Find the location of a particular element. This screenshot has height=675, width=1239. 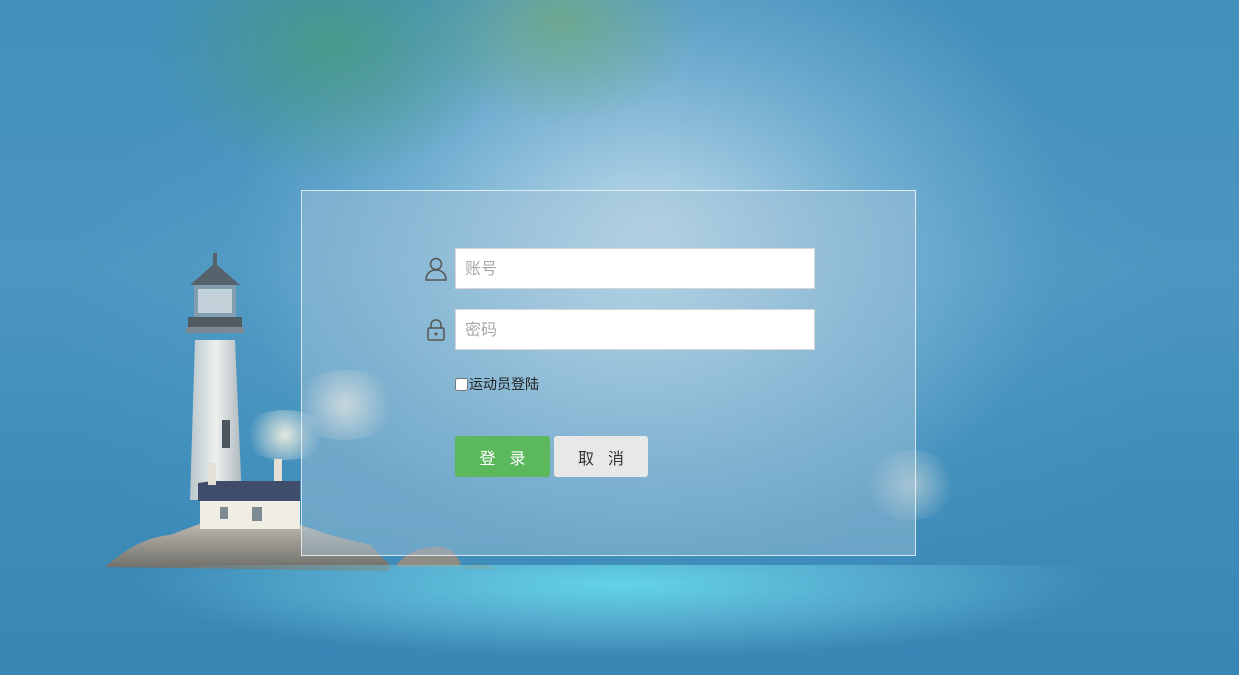

athlete-login-option: 运动员登陆 is located at coordinates (497, 384).